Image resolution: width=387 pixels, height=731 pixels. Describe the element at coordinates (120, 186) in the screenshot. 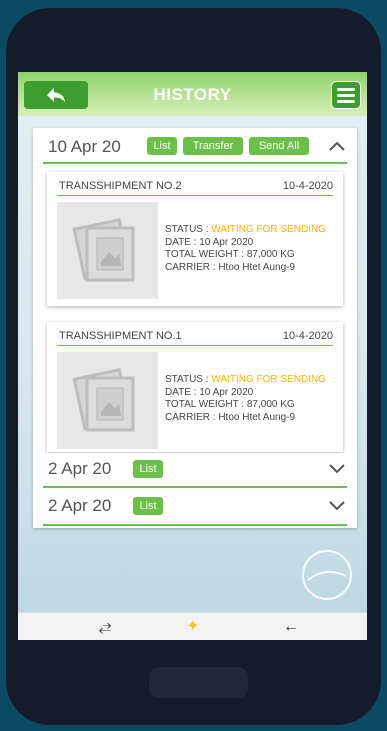

I see `card-title: TRANSSHIPMENT NO.2` at that location.